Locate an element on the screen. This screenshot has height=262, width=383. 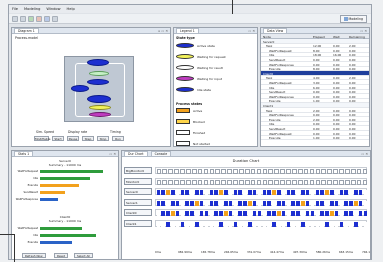
lane-label: BigMonitor0 is located at coordinates (138, 170).